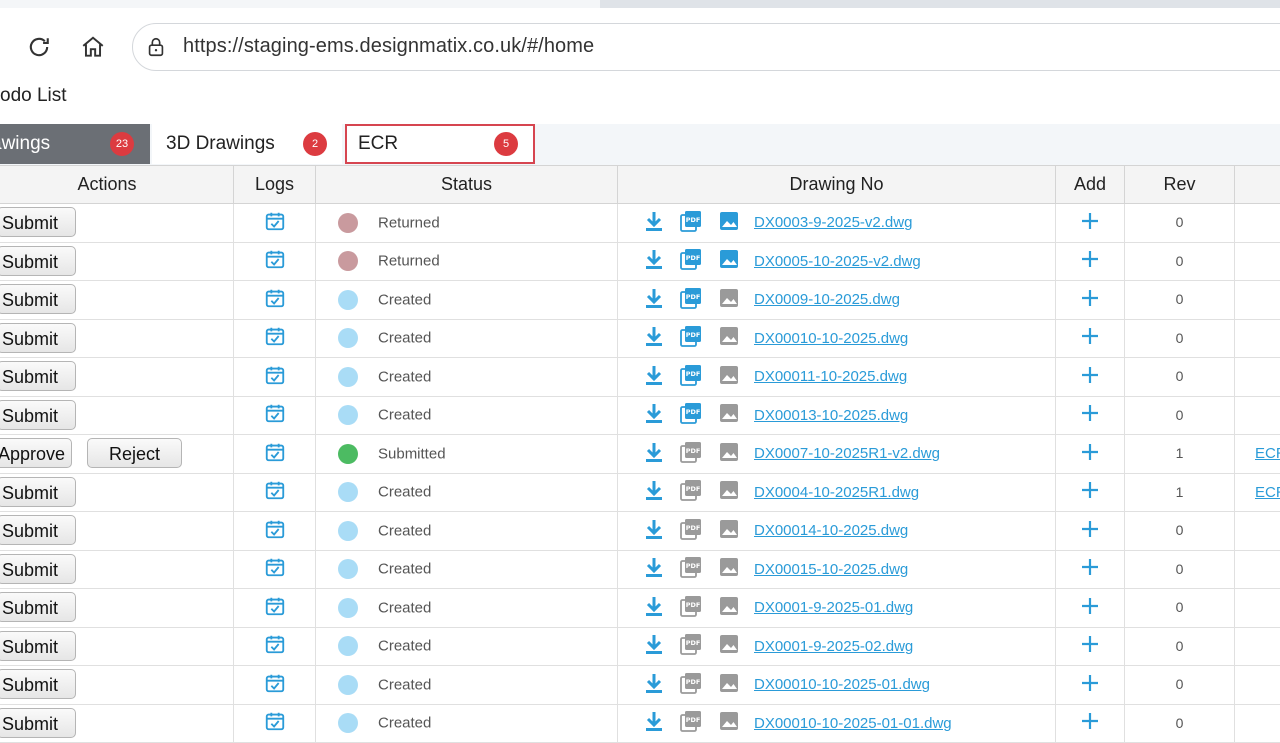 This screenshot has width=1280, height=743. I want to click on tab-3d-drawings: 3D Drawings 2, so click(247, 144).